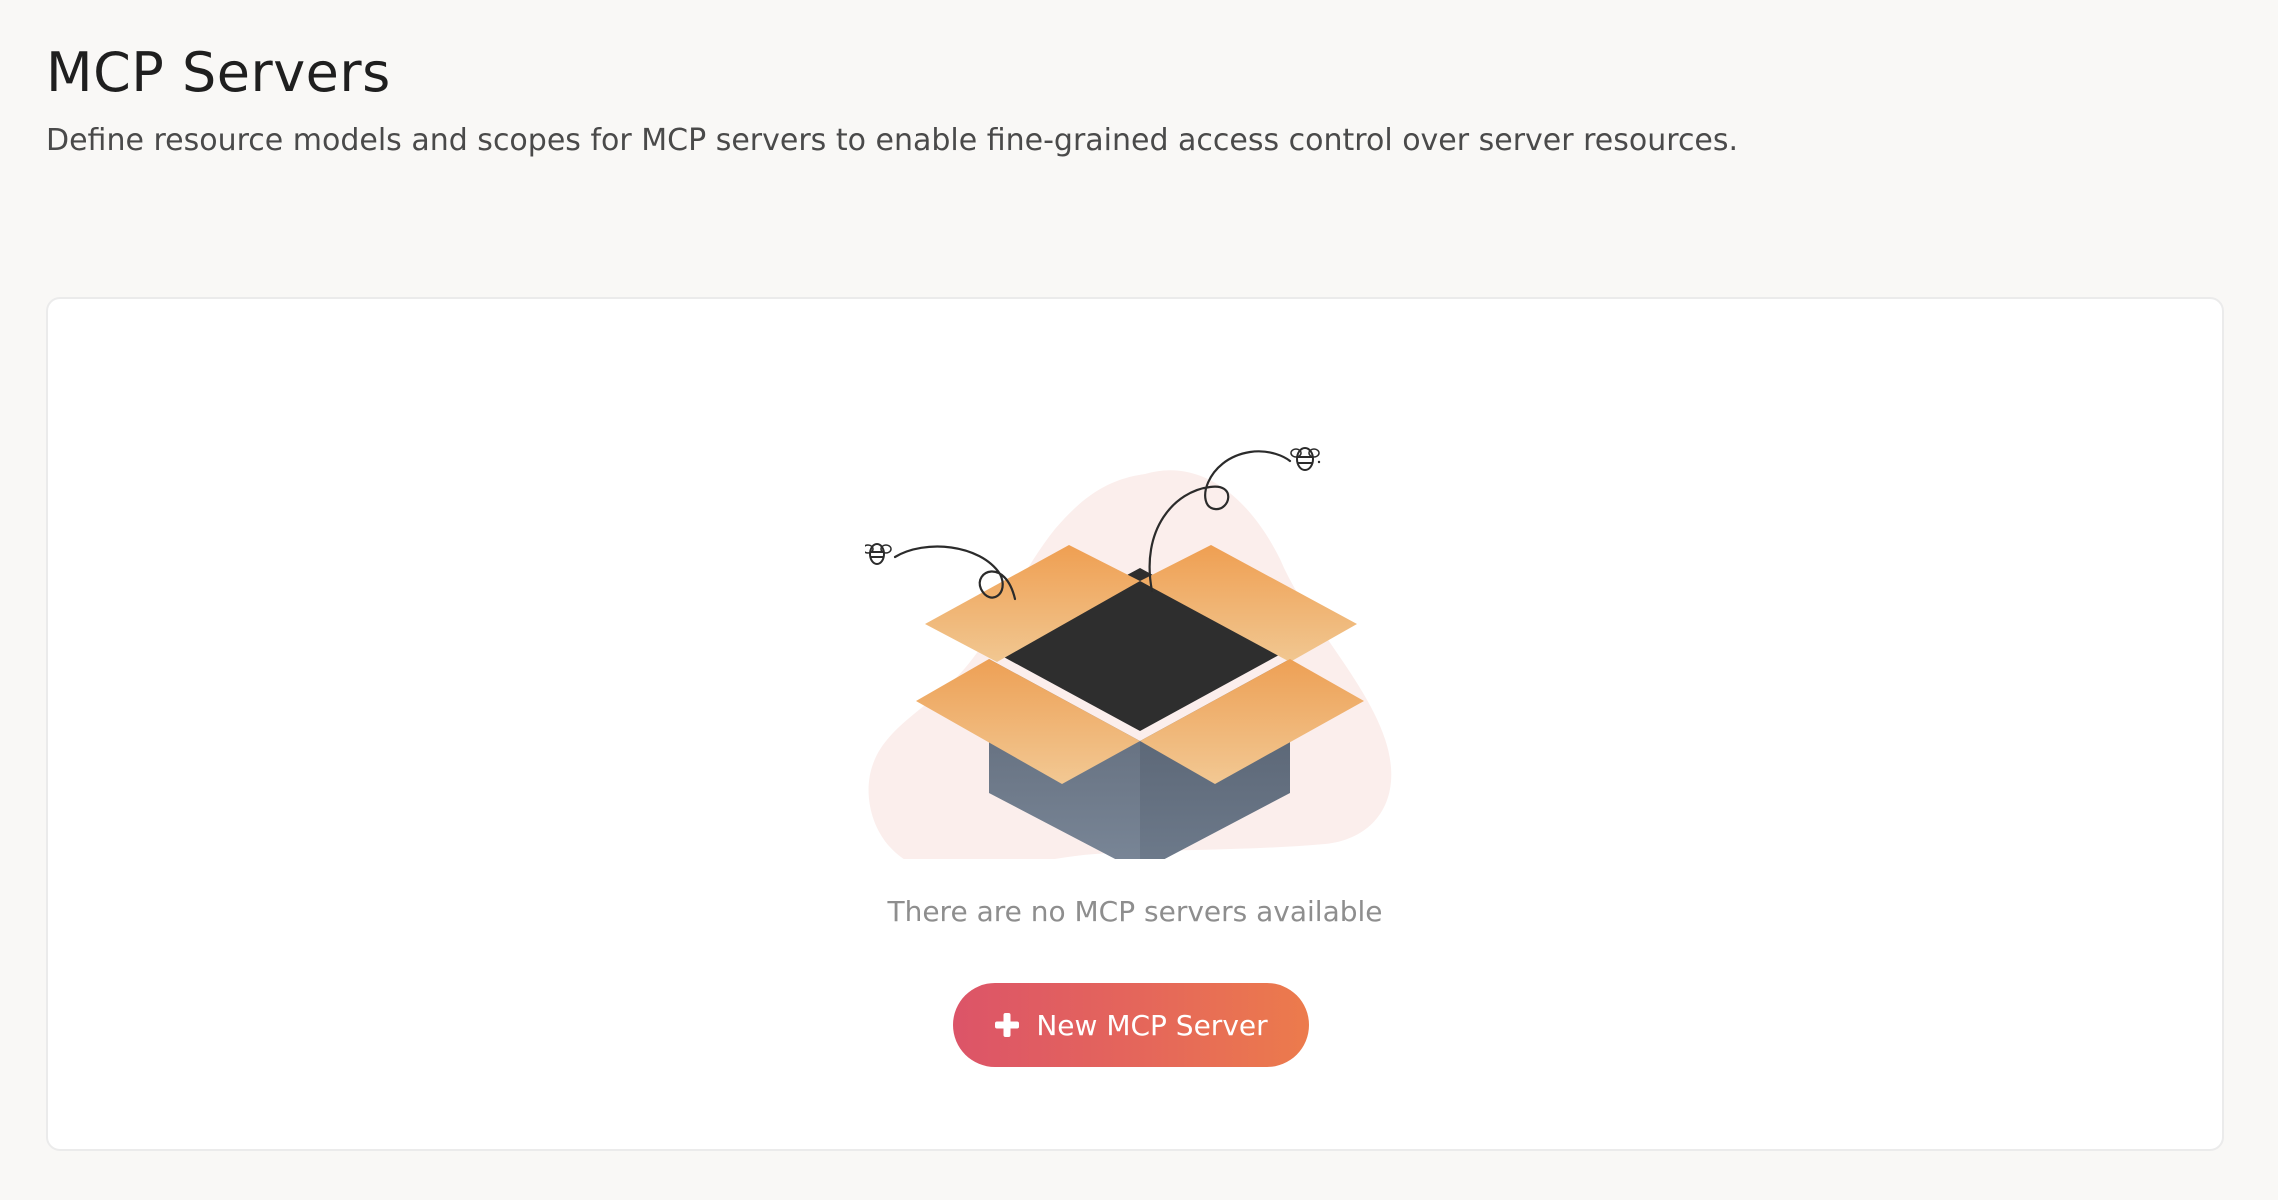 The width and height of the screenshot is (2278, 1200). What do you see at coordinates (218, 72) in the screenshot?
I see `page-title: MCP Servers` at bounding box center [218, 72].